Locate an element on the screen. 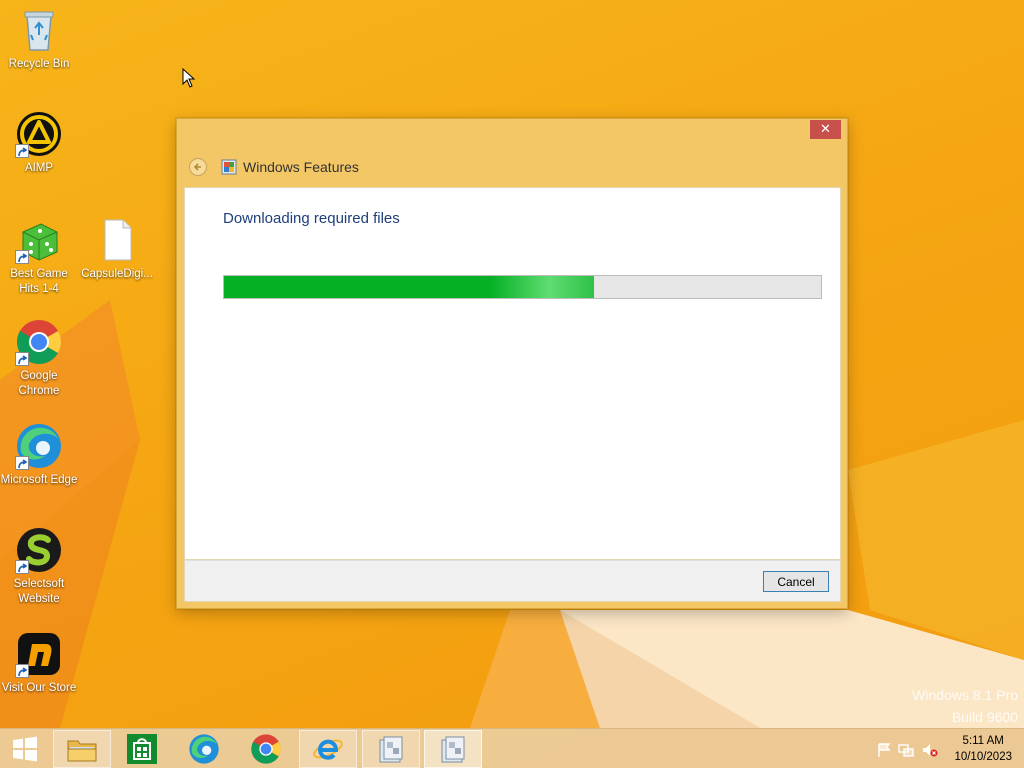 Image resolution: width=1024 pixels, height=768 pixels. action-center-flag-icon is located at coordinates (884, 750).